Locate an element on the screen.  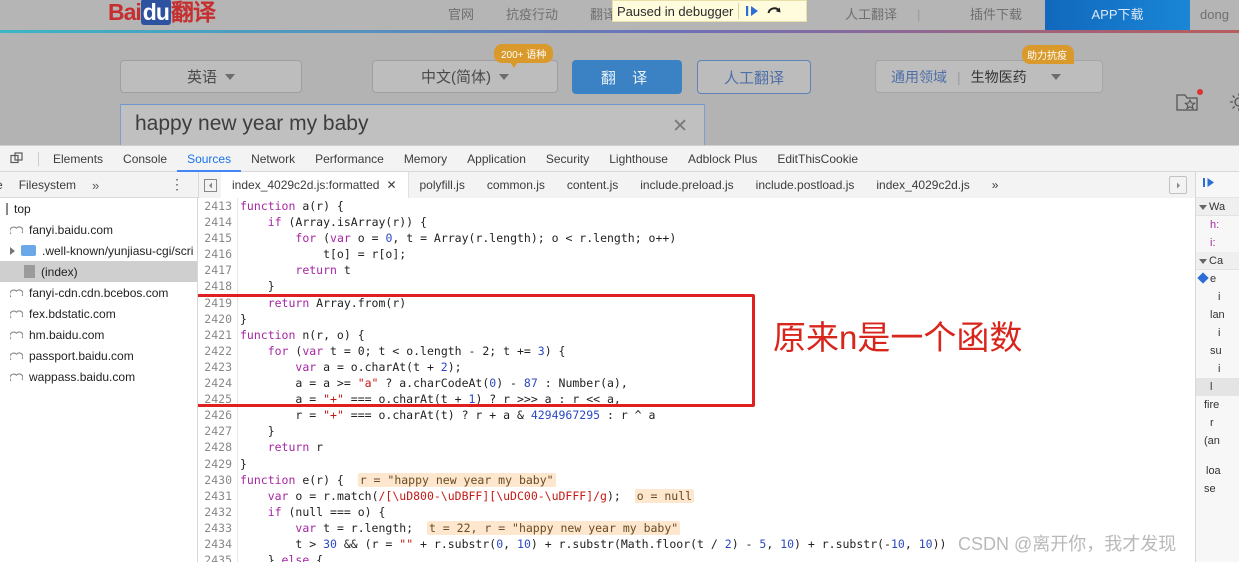
tree-item-well-known-folder: .well-known/yunjiasu-cgi/scri is located at coordinates (98, 250).